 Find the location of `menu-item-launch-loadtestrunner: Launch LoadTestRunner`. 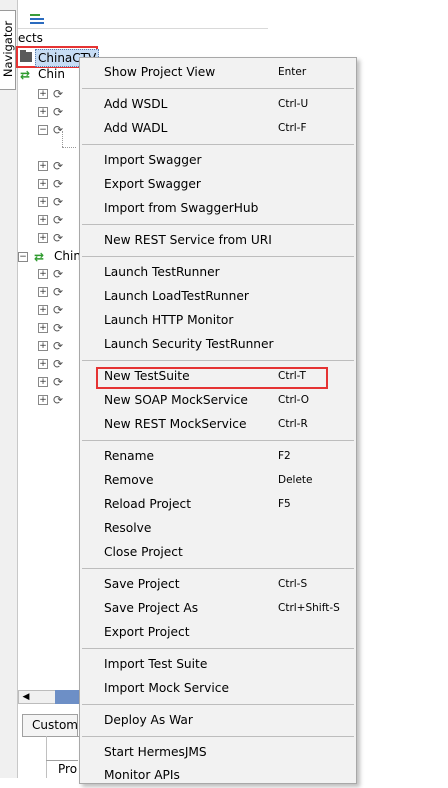

menu-item-launch-loadtestrunner: Launch LoadTestRunner is located at coordinates (218, 297).